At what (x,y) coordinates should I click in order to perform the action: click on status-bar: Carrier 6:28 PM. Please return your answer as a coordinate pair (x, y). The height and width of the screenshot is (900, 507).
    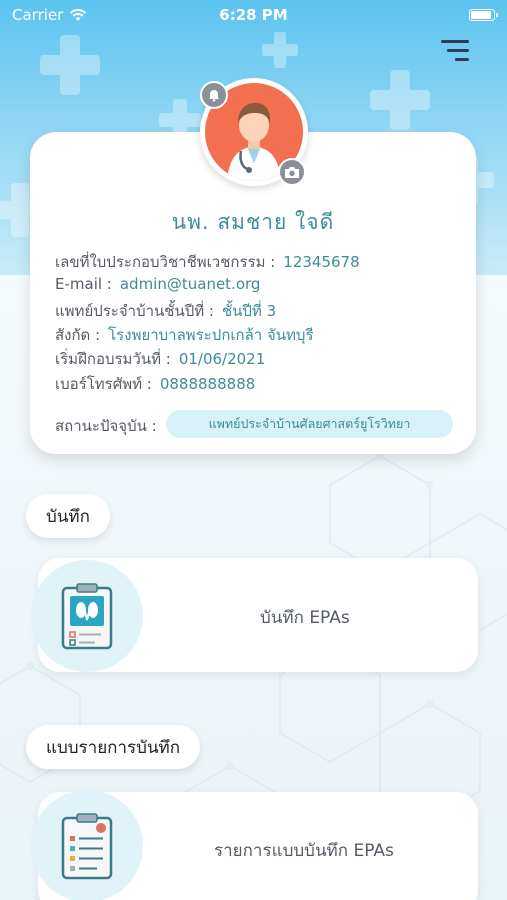
    Looking at the image, I should click on (253, 15).